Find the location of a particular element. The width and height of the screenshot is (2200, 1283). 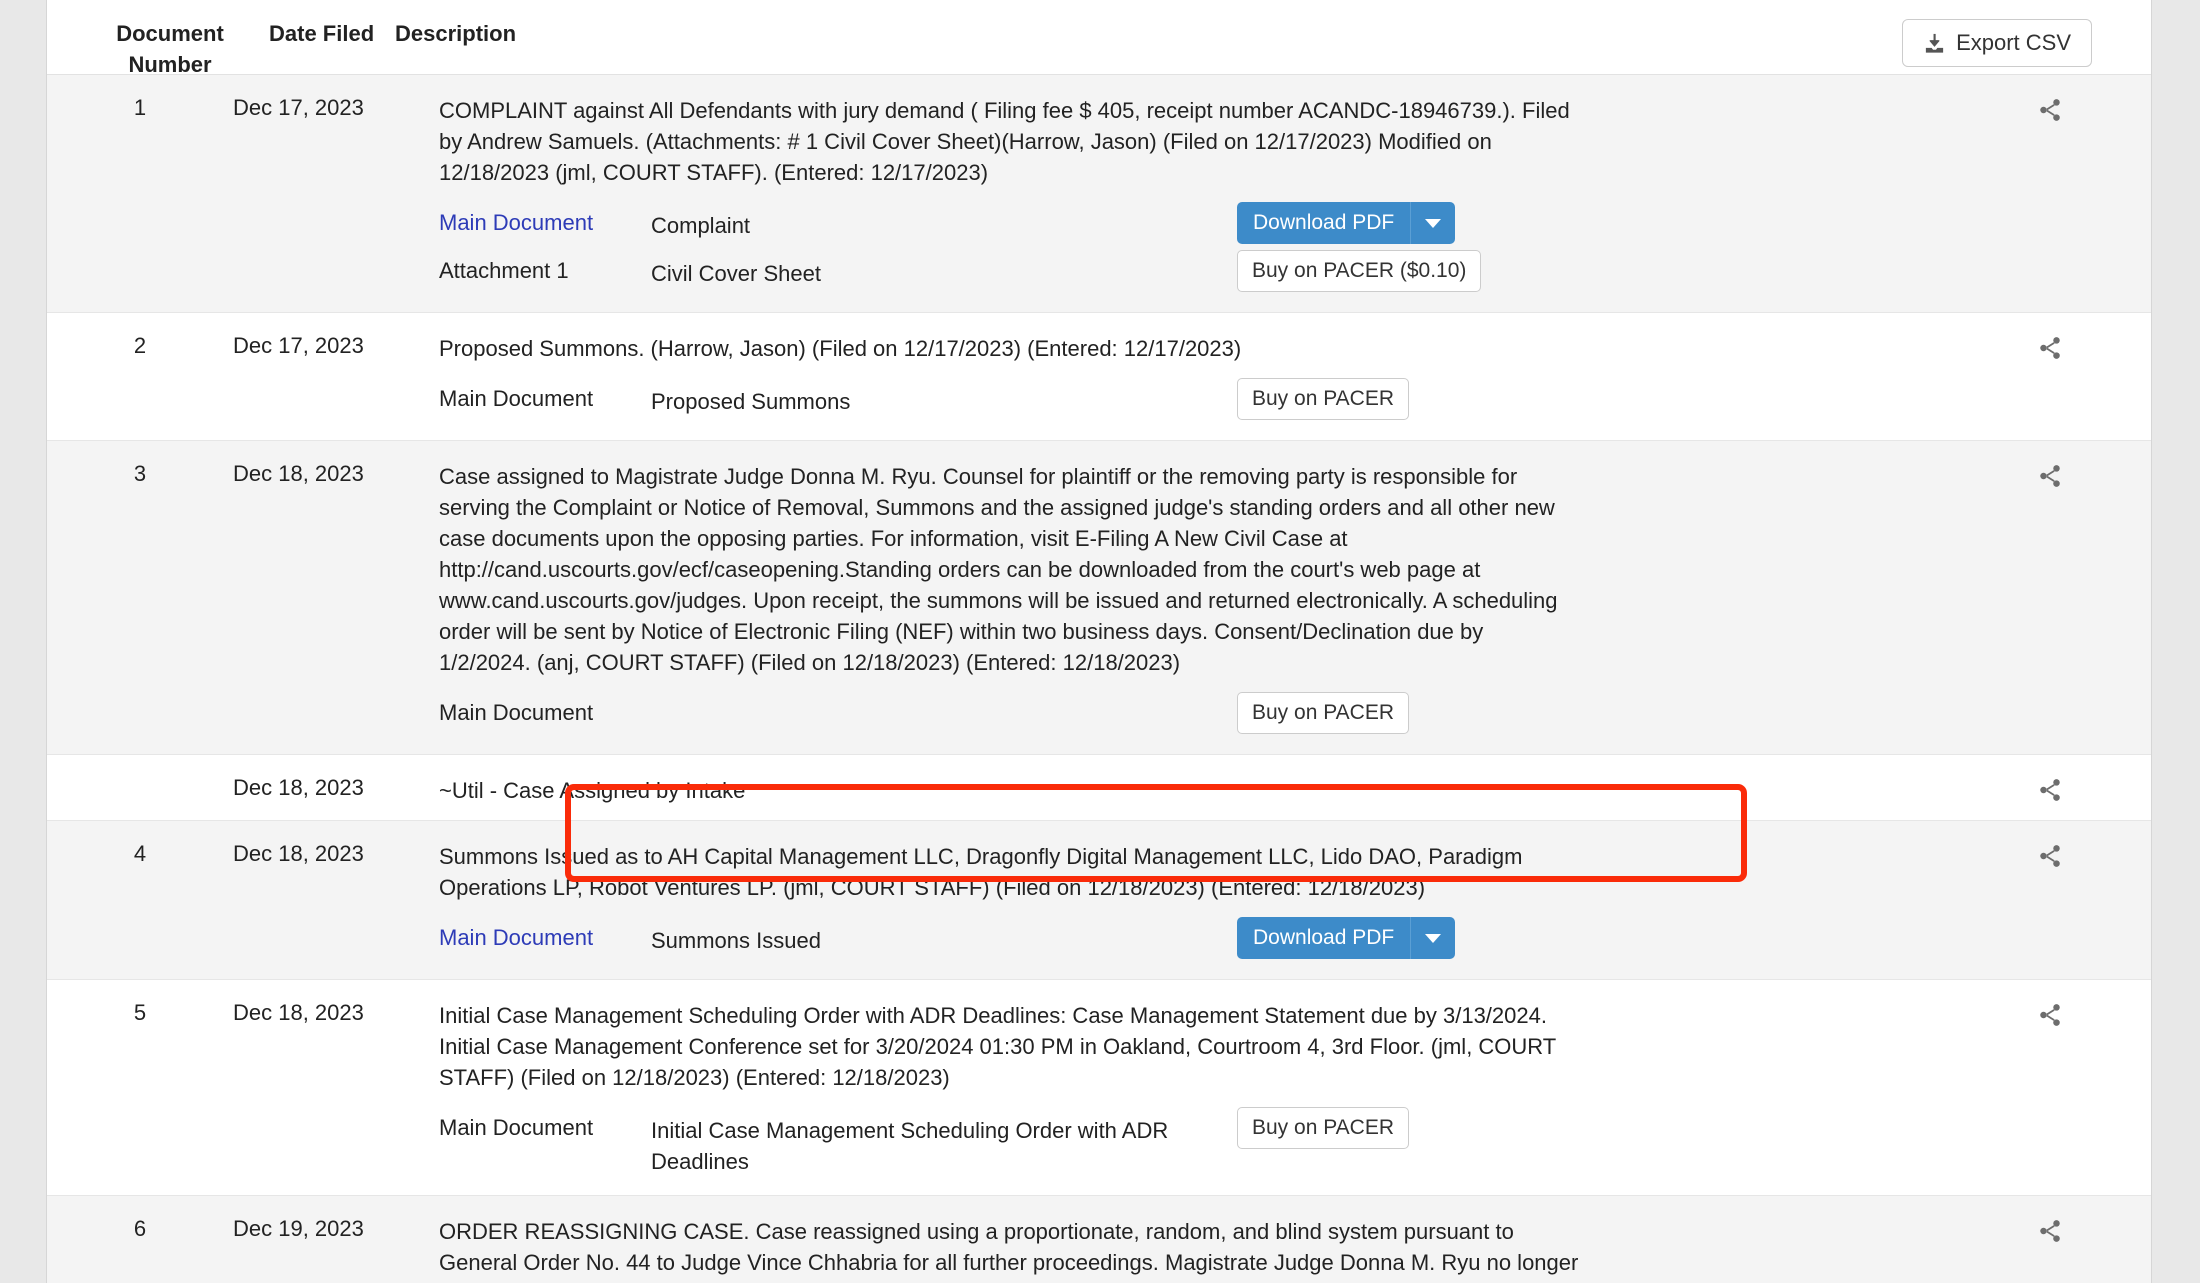

column-header-description: Description is located at coordinates (456, 33).